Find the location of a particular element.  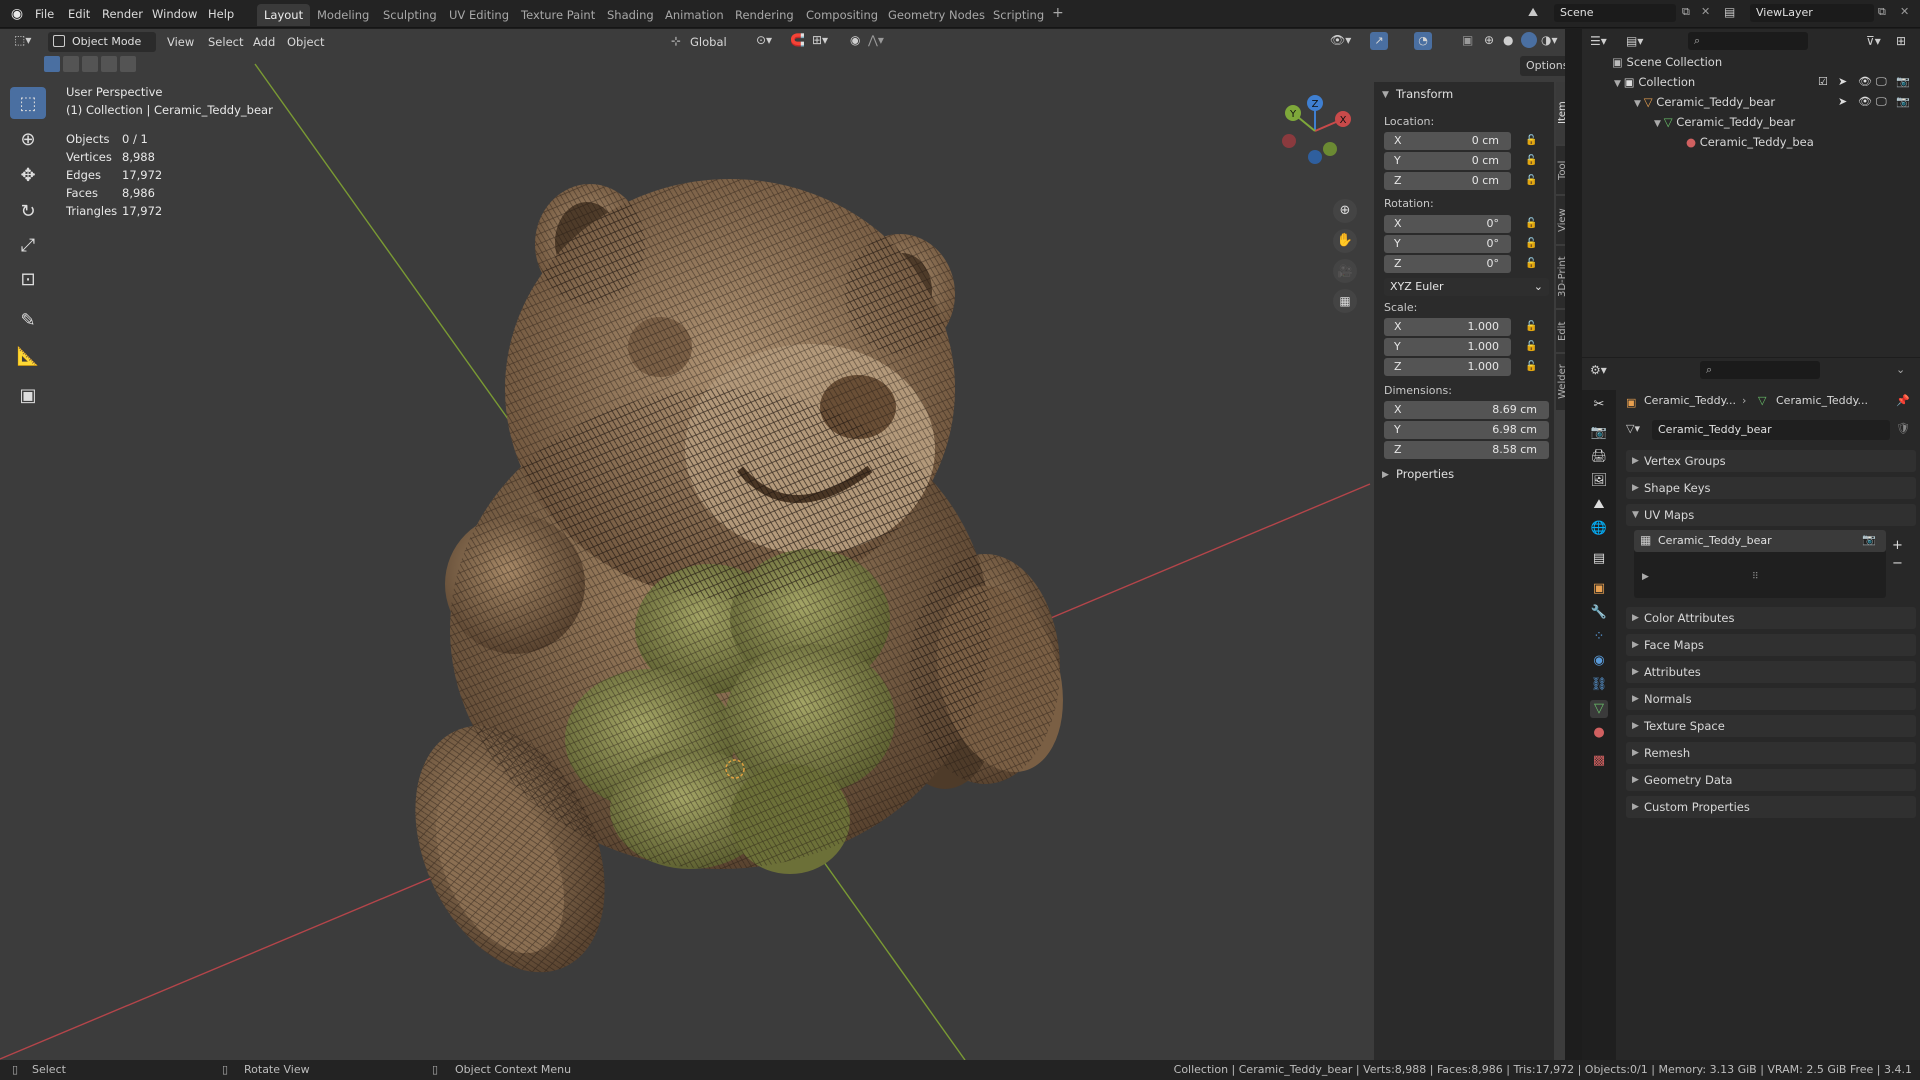

snap-target-icon: ⊞▾ is located at coordinates (820, 40).